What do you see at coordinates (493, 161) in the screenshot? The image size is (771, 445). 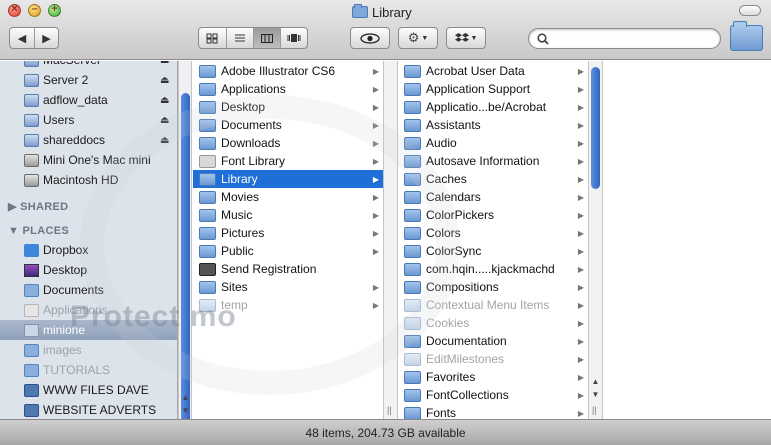 I see `column-item: Autosave Information ▶` at bounding box center [493, 161].